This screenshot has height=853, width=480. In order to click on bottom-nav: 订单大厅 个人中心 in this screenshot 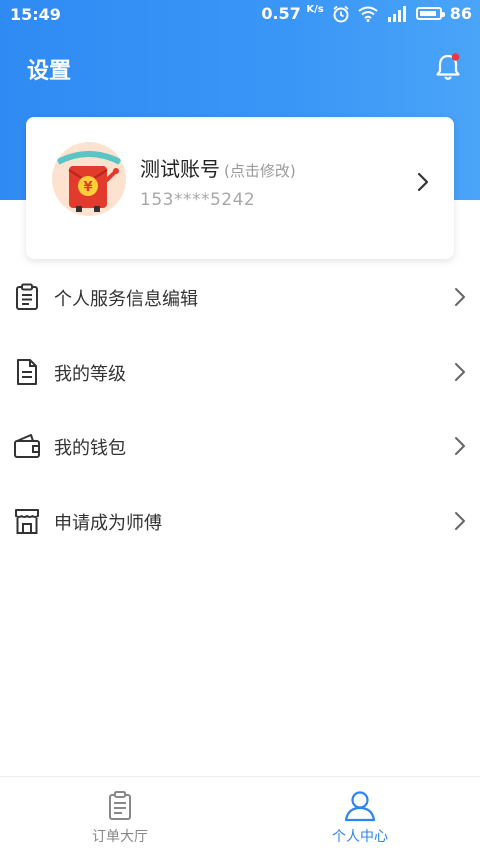, I will do `click(240, 814)`.